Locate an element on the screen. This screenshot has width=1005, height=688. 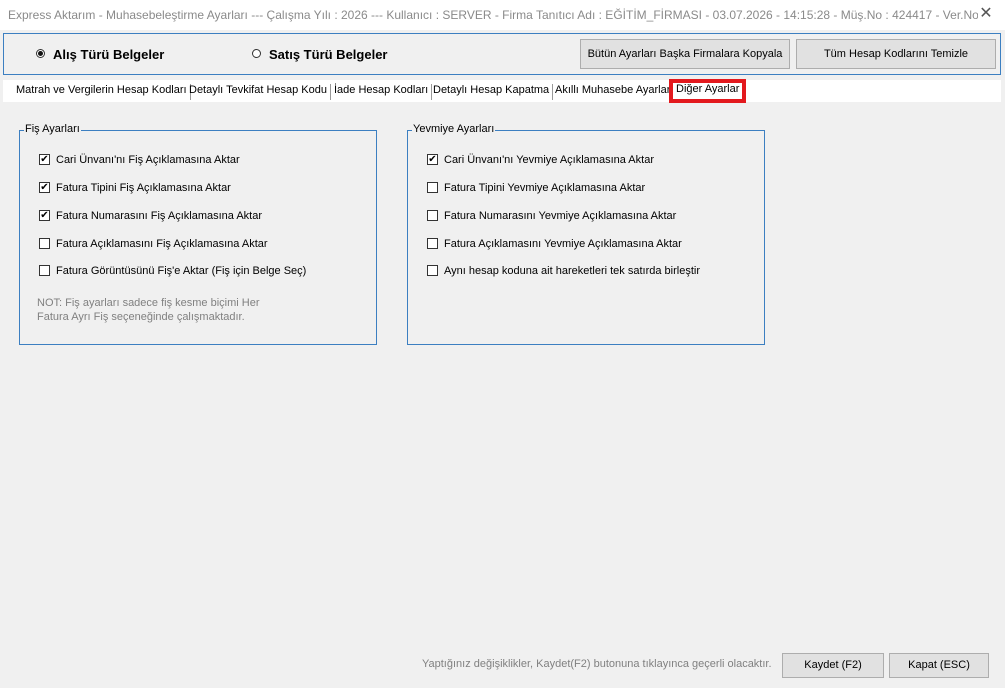
fis-option-label: Fatura Numarasını Fiş Açıklamasına Aktar is located at coordinates (159, 216).